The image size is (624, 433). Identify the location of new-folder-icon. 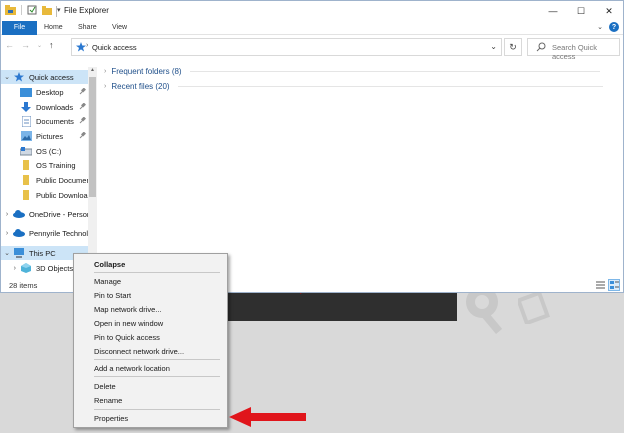
(47, 10).